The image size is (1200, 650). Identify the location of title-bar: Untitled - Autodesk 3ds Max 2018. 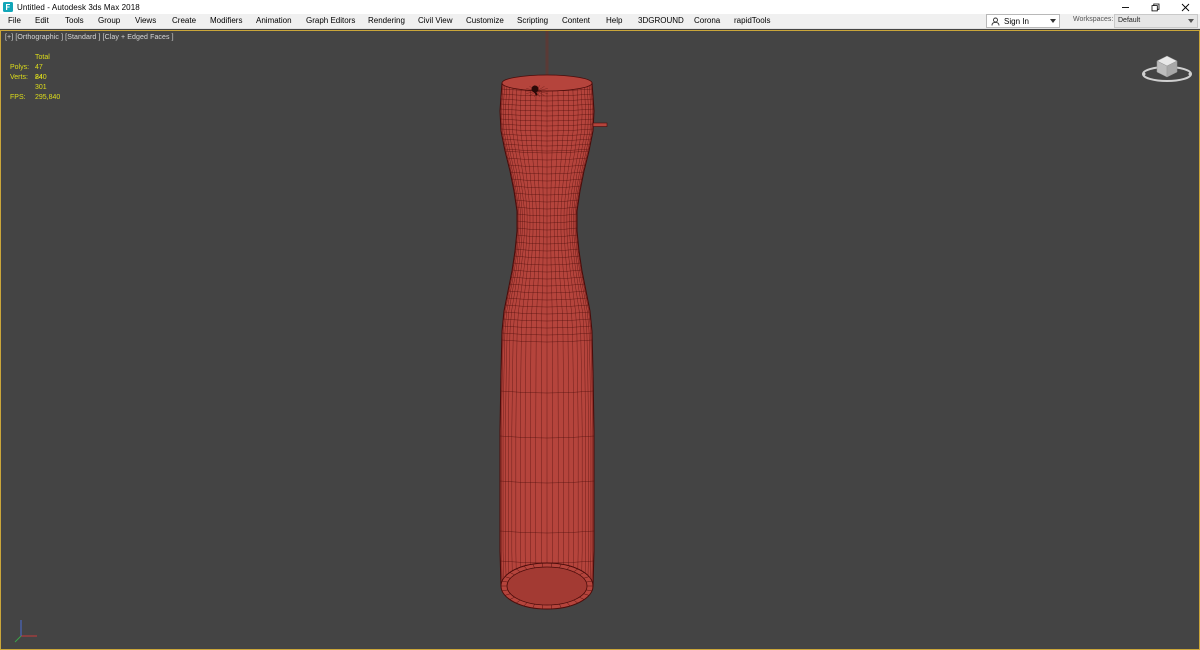
(600, 7).